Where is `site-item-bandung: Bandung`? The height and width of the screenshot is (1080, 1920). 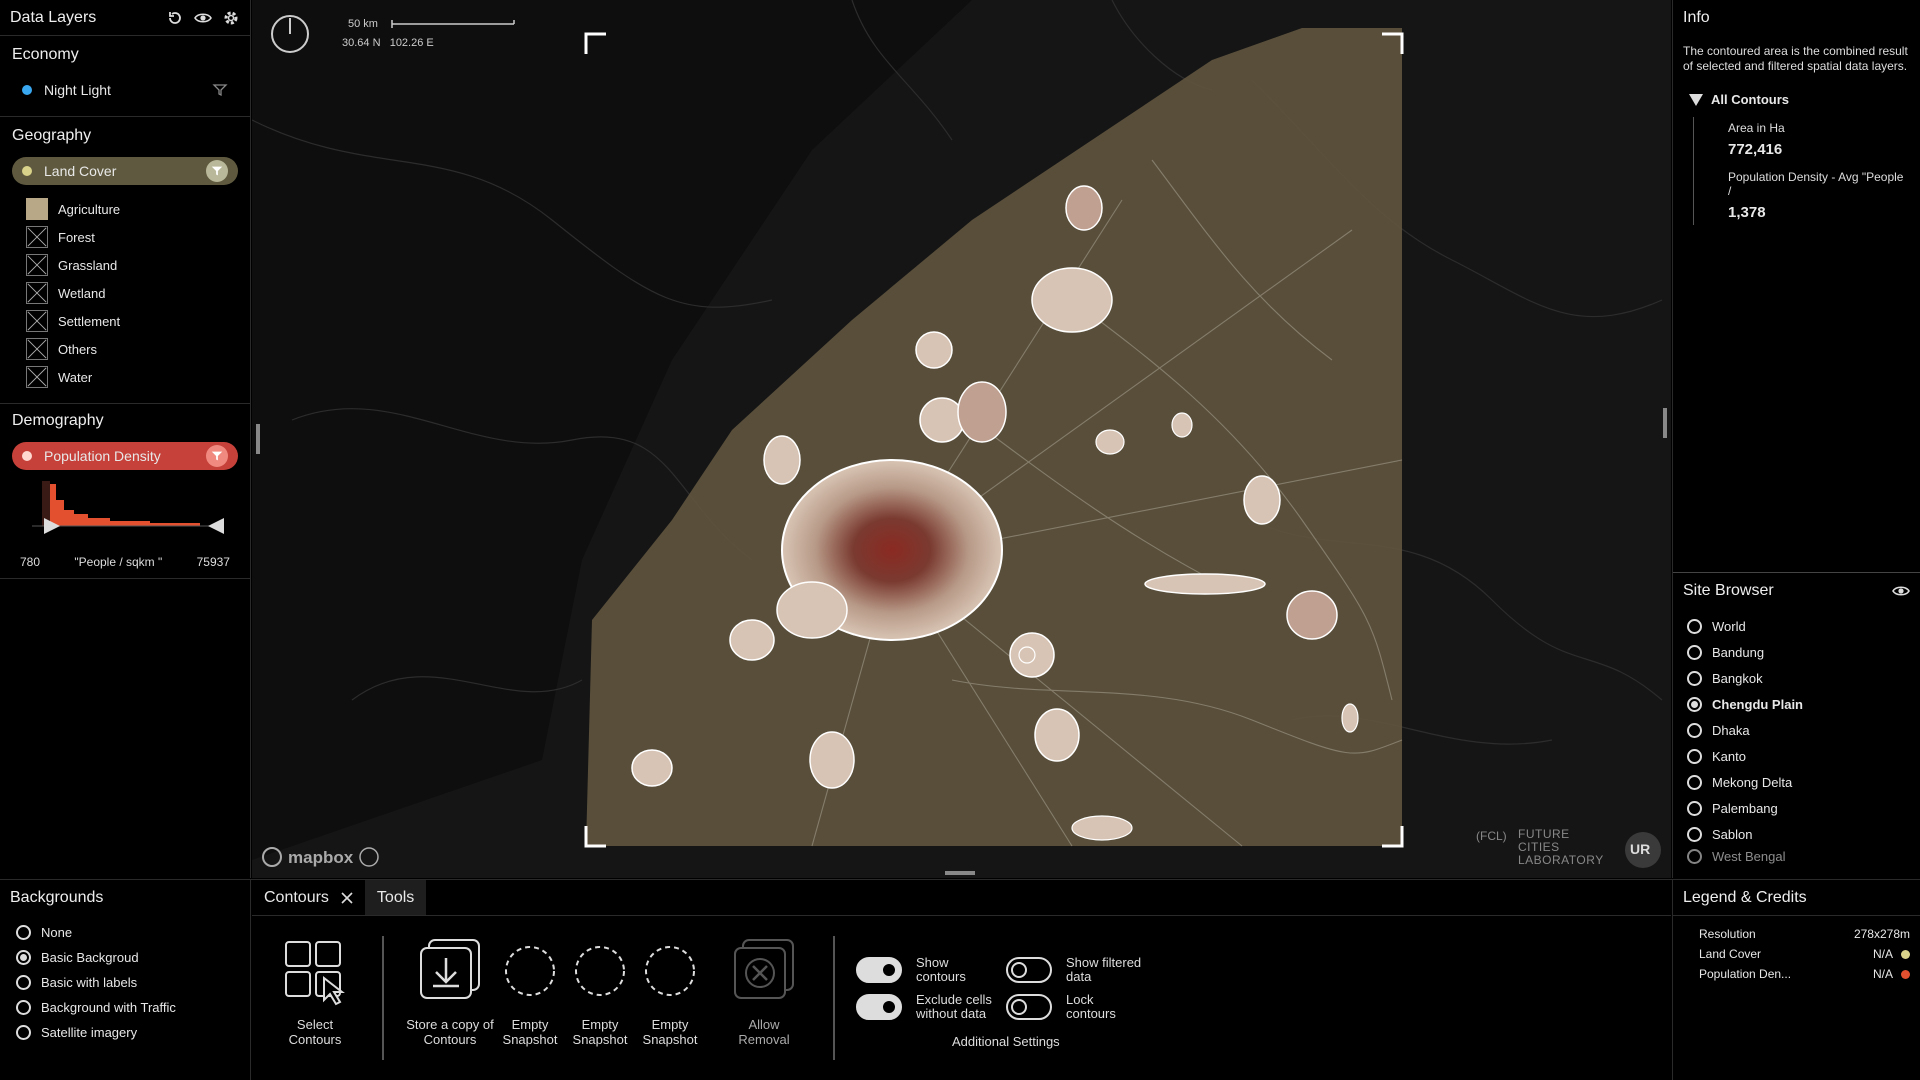
site-item-bandung: Bandung is located at coordinates (1796, 652).